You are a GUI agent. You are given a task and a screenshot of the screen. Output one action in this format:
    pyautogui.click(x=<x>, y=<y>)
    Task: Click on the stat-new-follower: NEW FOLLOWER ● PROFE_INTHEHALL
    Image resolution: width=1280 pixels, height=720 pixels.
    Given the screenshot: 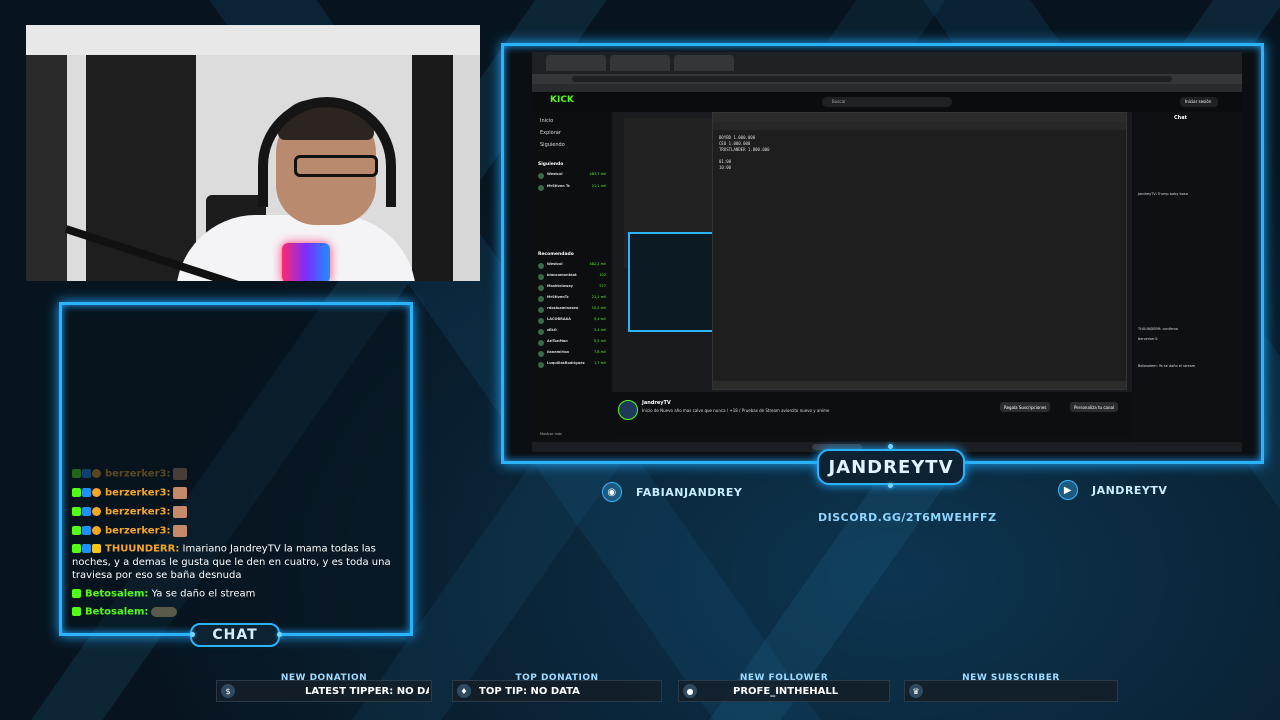 What is the action you would take?
    pyautogui.click(x=784, y=687)
    